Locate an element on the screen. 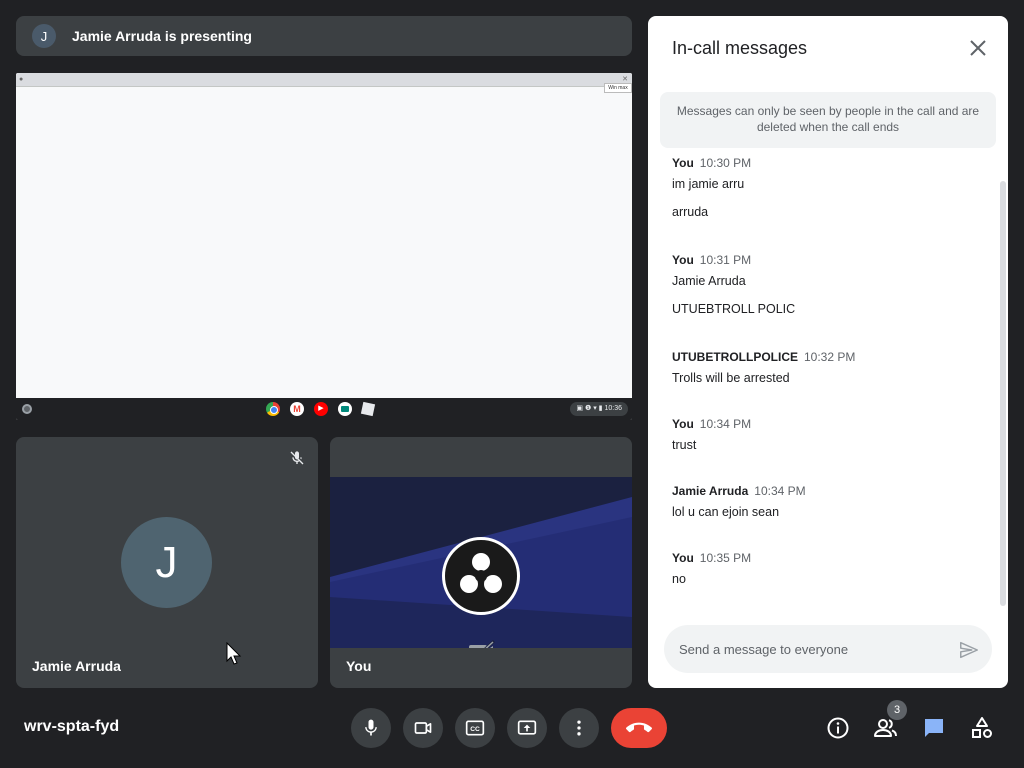  message-group: You 10:35 PM no is located at coordinates (711, 568).